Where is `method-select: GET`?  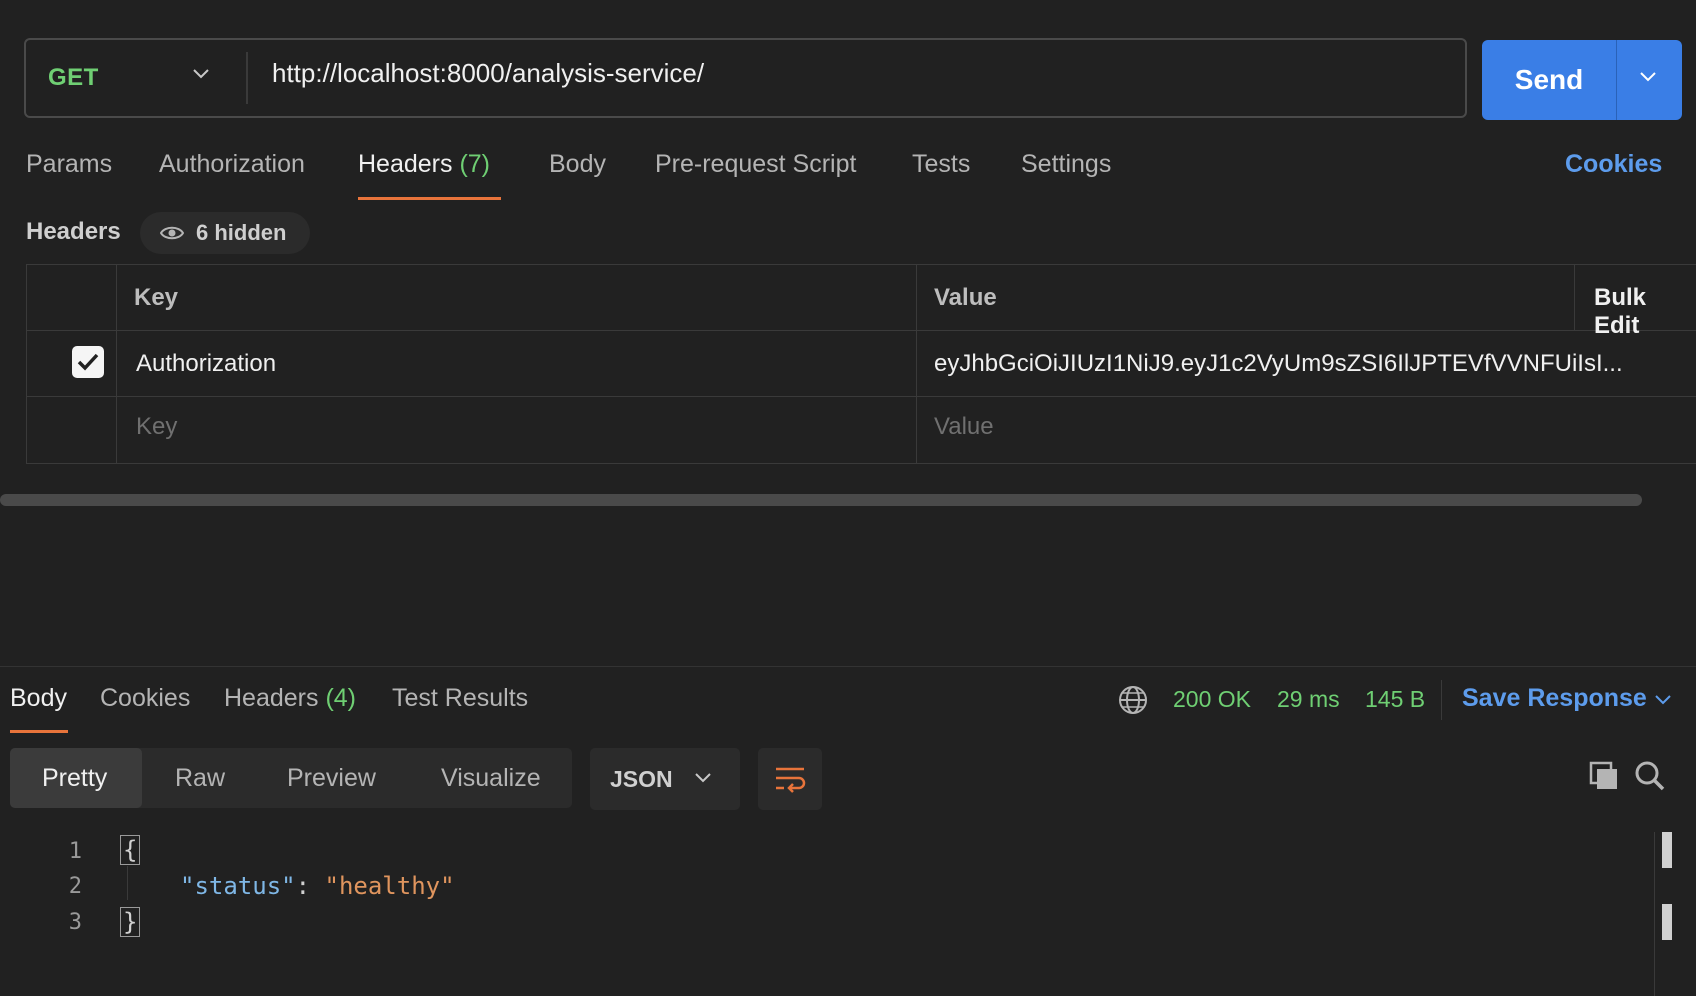 method-select: GET is located at coordinates (135, 78).